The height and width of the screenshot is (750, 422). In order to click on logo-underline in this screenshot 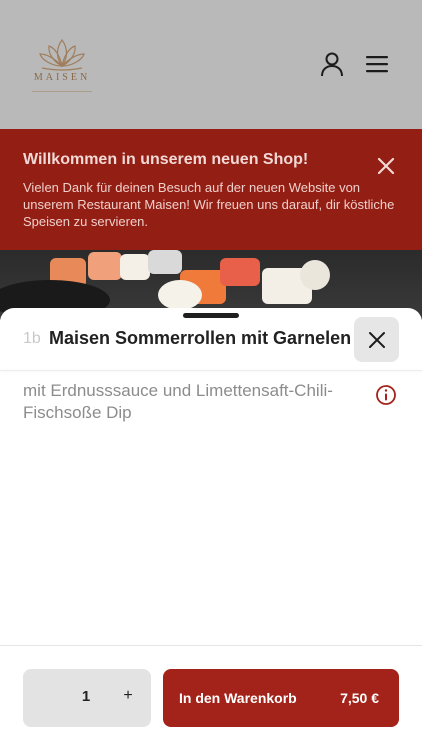, I will do `click(62, 91)`.